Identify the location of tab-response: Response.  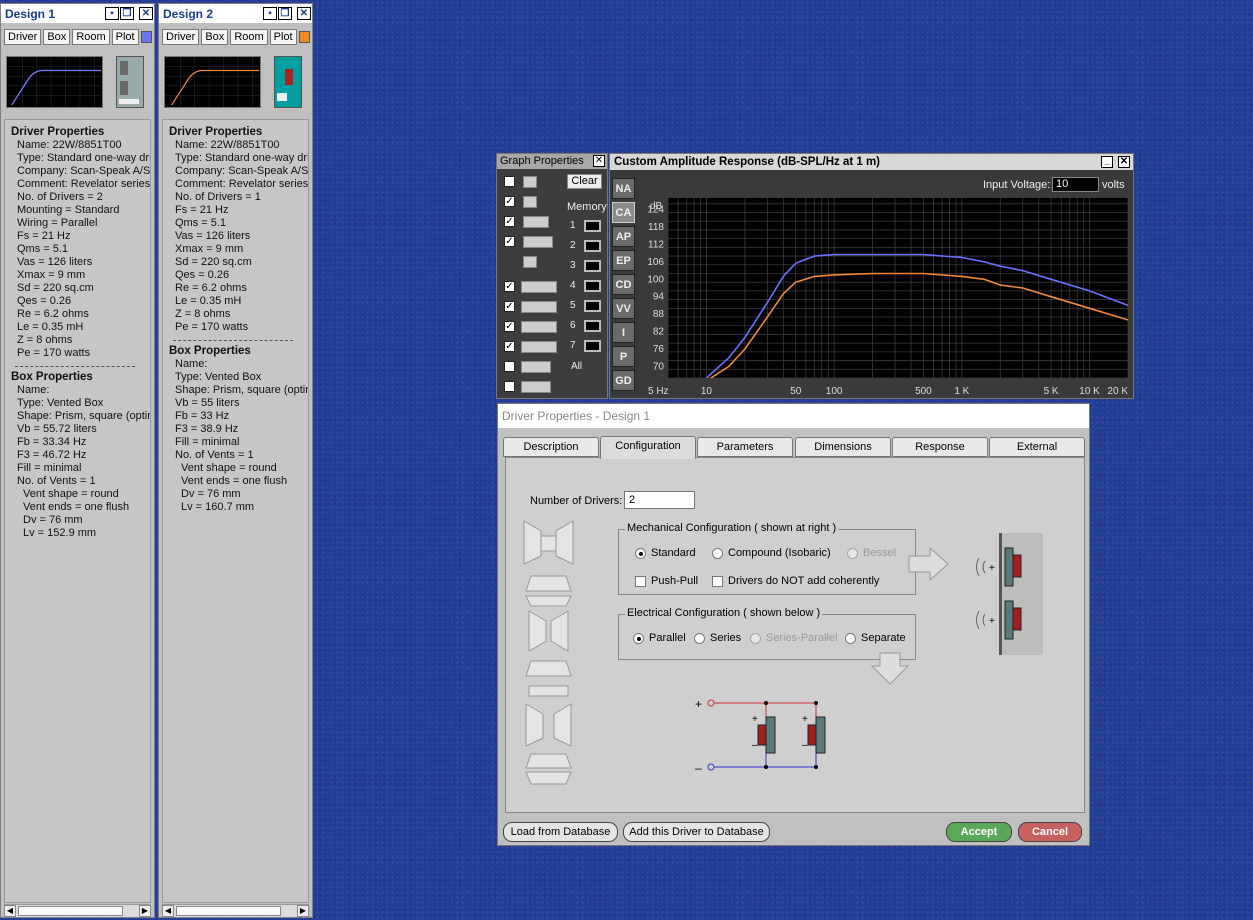
(940, 447).